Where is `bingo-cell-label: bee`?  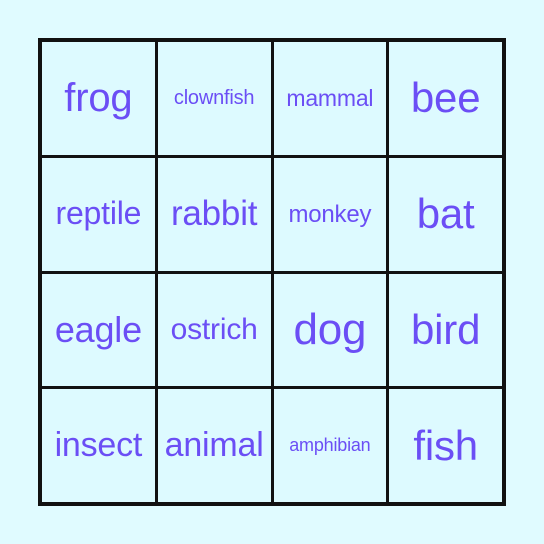 bingo-cell-label: bee is located at coordinates (445, 98).